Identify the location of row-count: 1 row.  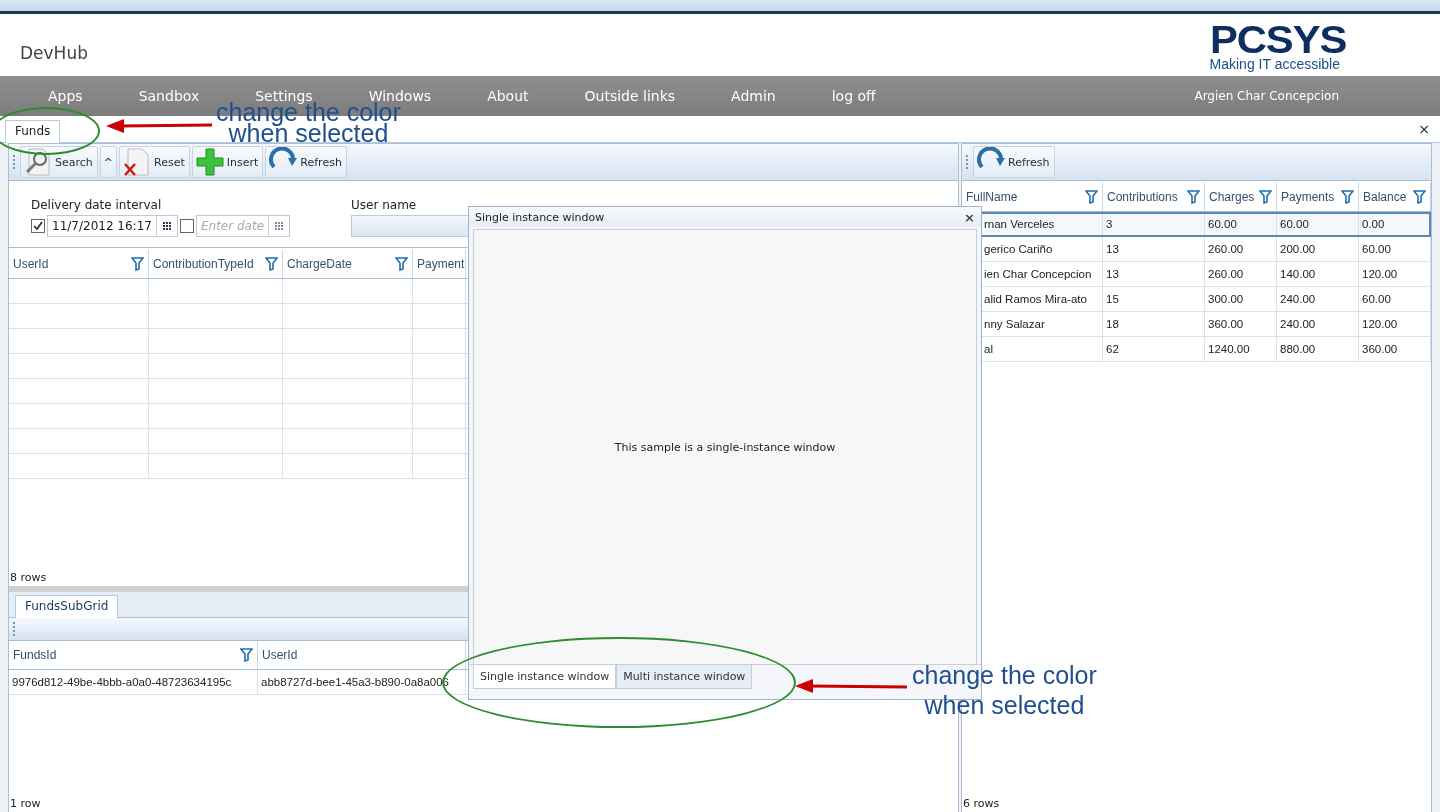
(25, 804).